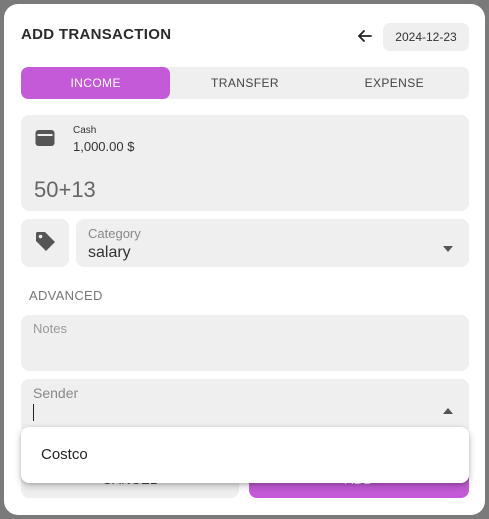 The width and height of the screenshot is (489, 519). What do you see at coordinates (56, 393) in the screenshot?
I see `sender-label: Sender` at bounding box center [56, 393].